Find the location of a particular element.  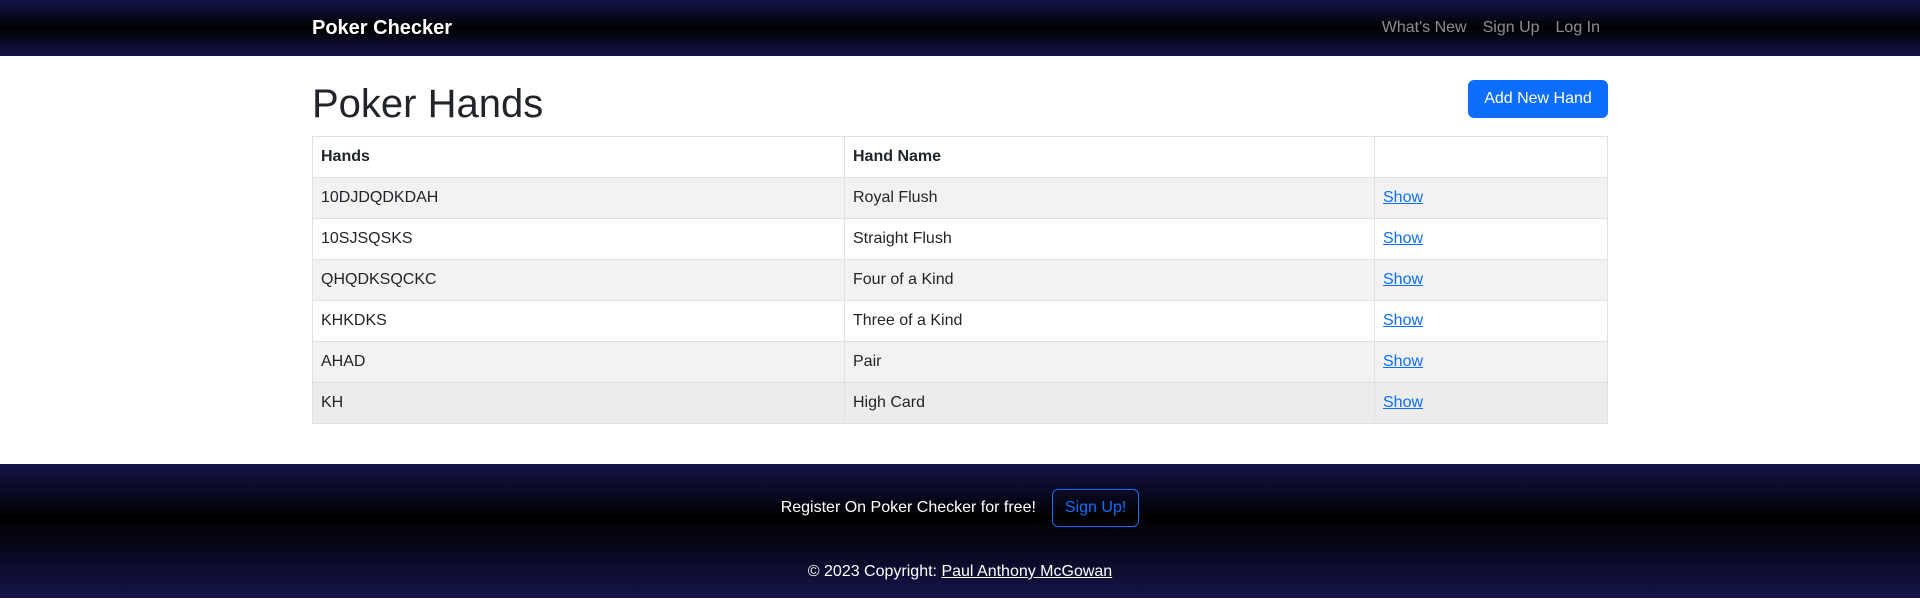

table-row: AHAD Pair Show is located at coordinates (960, 362).